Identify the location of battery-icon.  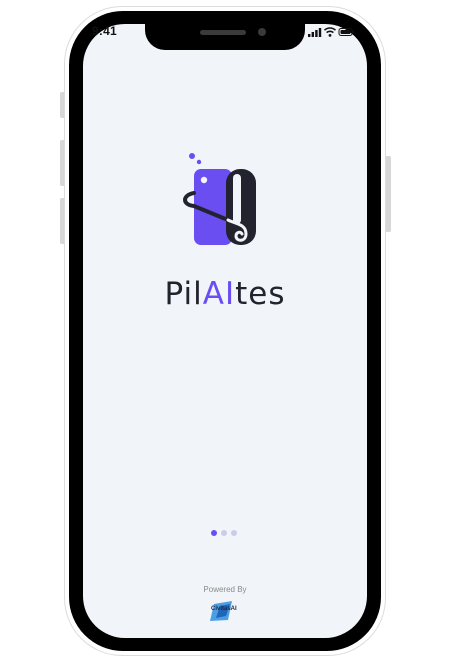
(346, 32).